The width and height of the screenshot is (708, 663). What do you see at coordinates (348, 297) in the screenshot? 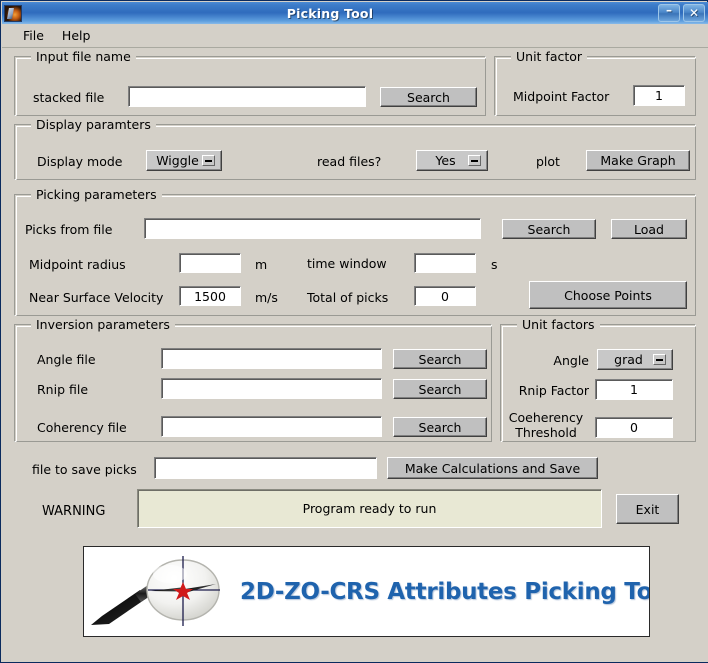
I see `total-of-picks-label: Total of picks` at bounding box center [348, 297].